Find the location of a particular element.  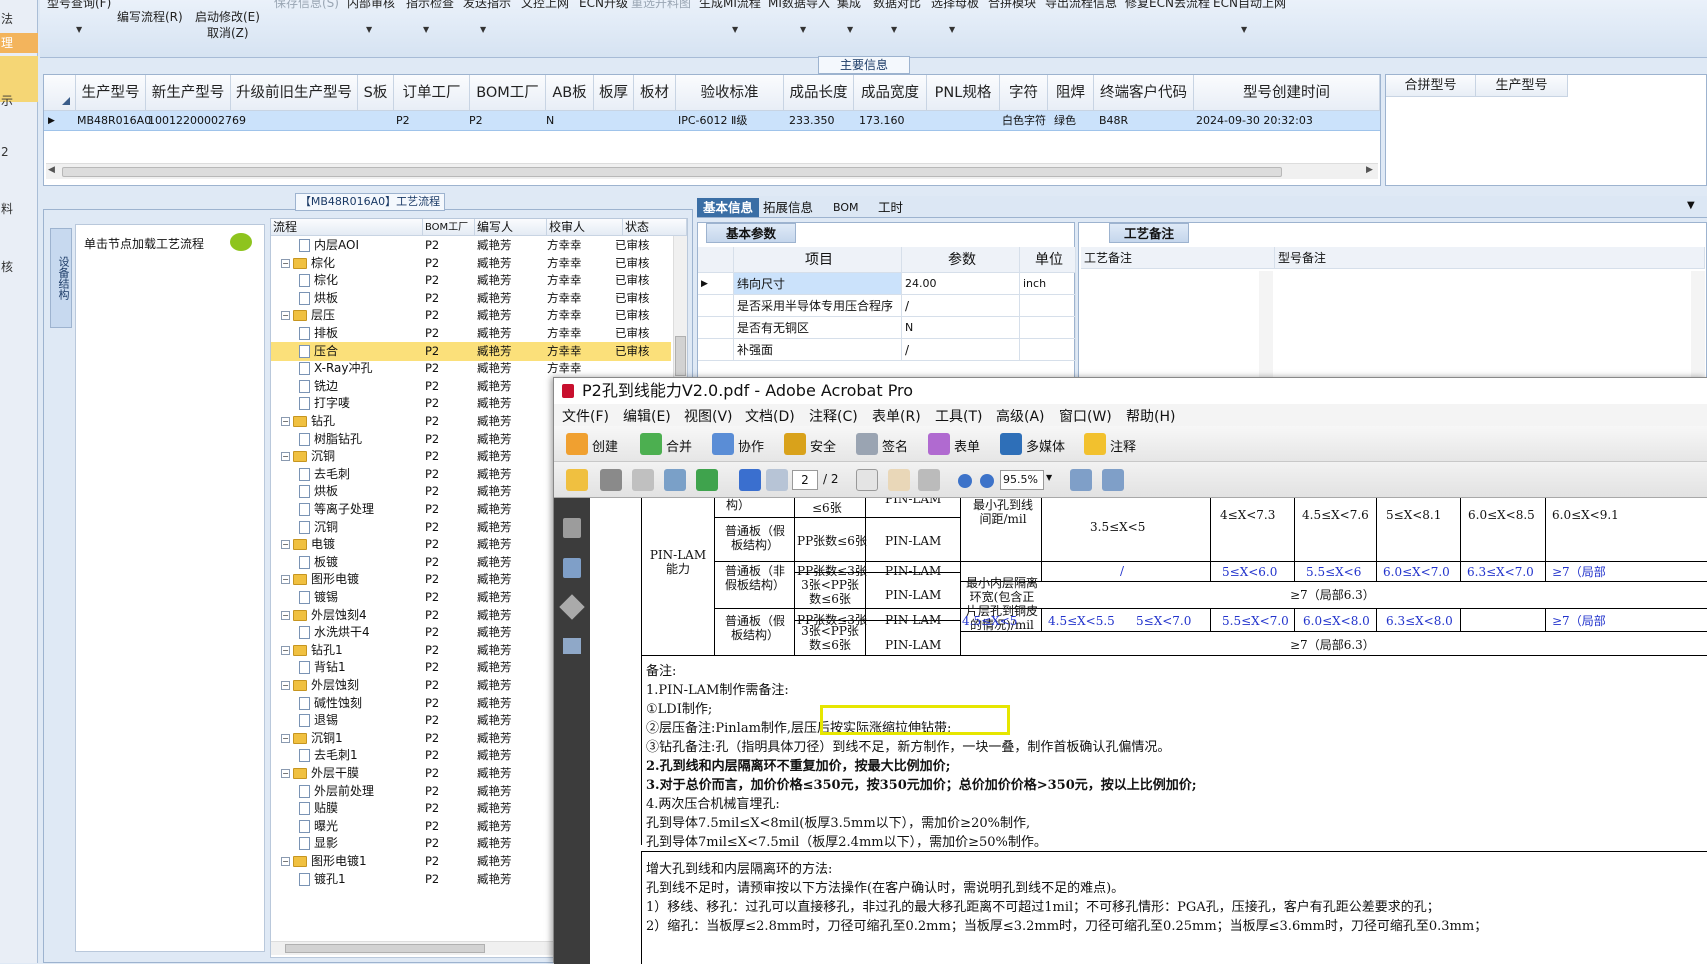

sidebar-item: 核 is located at coordinates (19, 266).